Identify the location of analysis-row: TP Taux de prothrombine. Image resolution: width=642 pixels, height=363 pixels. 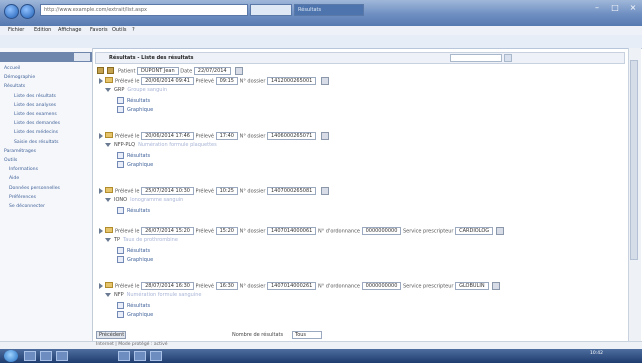
(141, 240).